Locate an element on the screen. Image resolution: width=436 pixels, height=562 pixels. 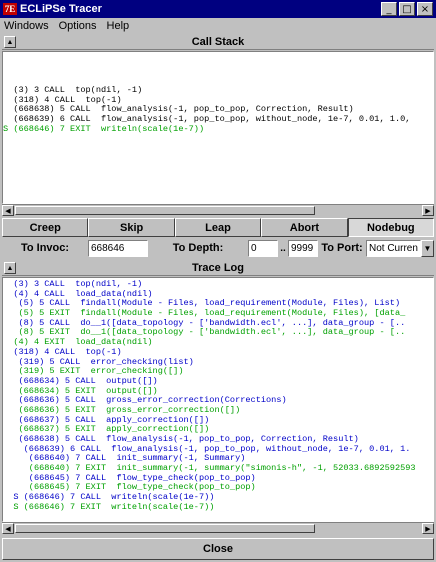
skip-button: Skip is located at coordinates (131, 227).